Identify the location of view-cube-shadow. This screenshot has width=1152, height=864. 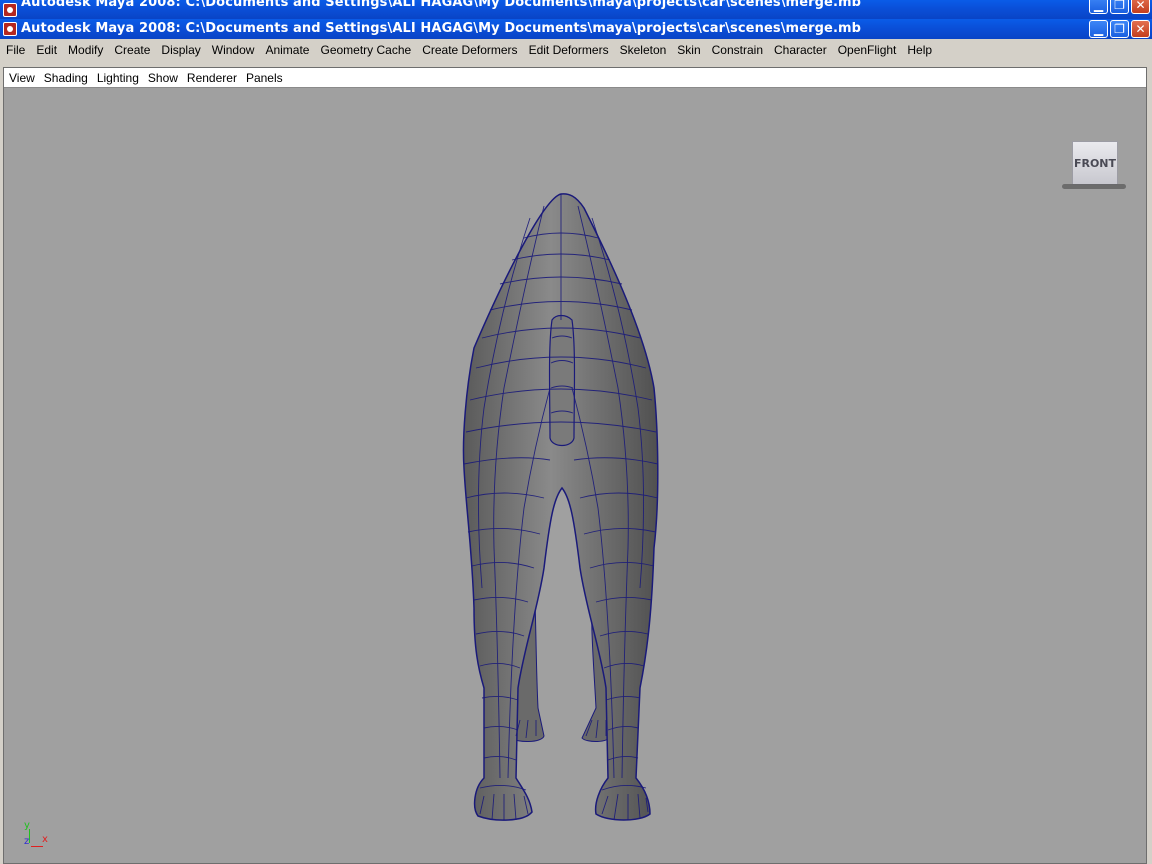
(1094, 186).